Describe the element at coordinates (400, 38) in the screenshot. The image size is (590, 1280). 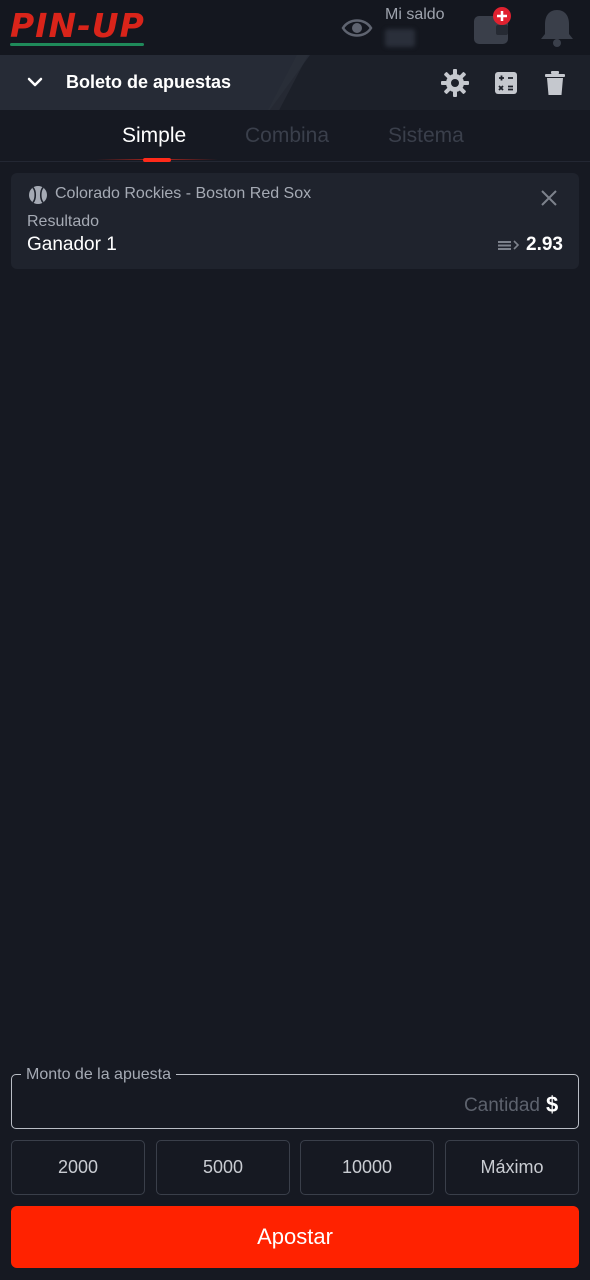
I see `balance-value-hidden` at that location.